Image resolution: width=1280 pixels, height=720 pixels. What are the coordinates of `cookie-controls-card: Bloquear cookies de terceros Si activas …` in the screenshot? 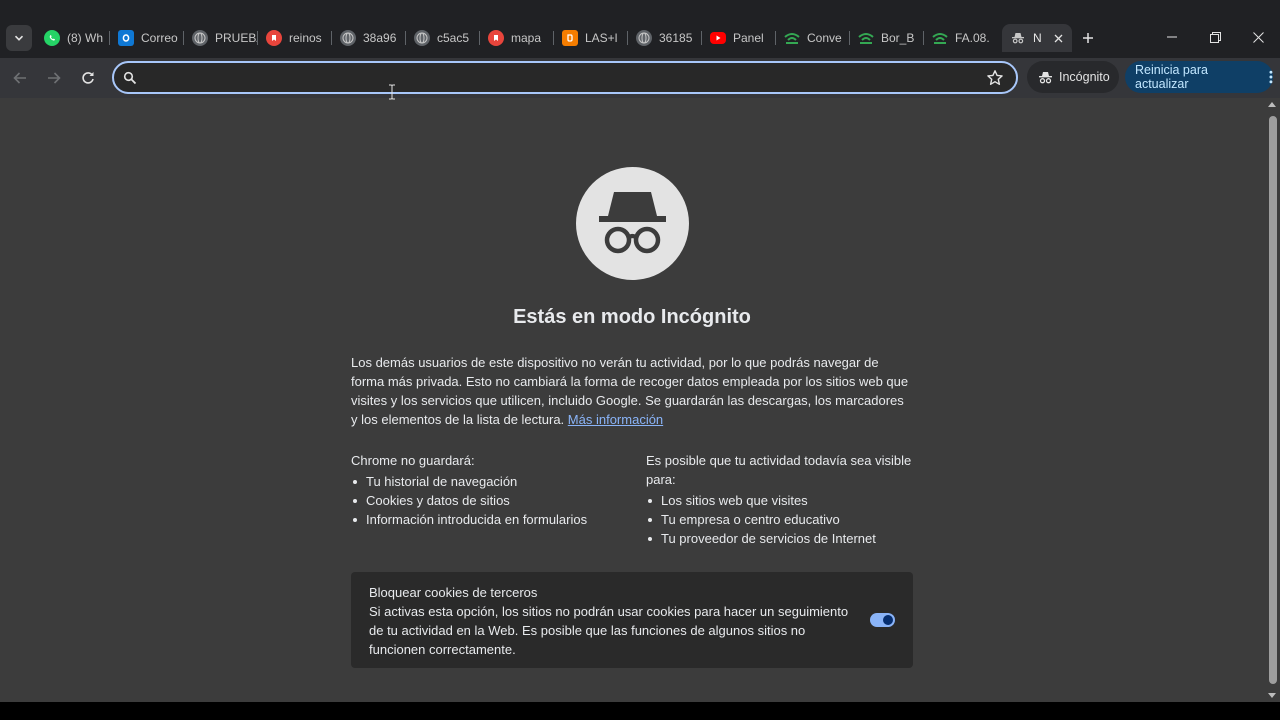 It's located at (632, 620).